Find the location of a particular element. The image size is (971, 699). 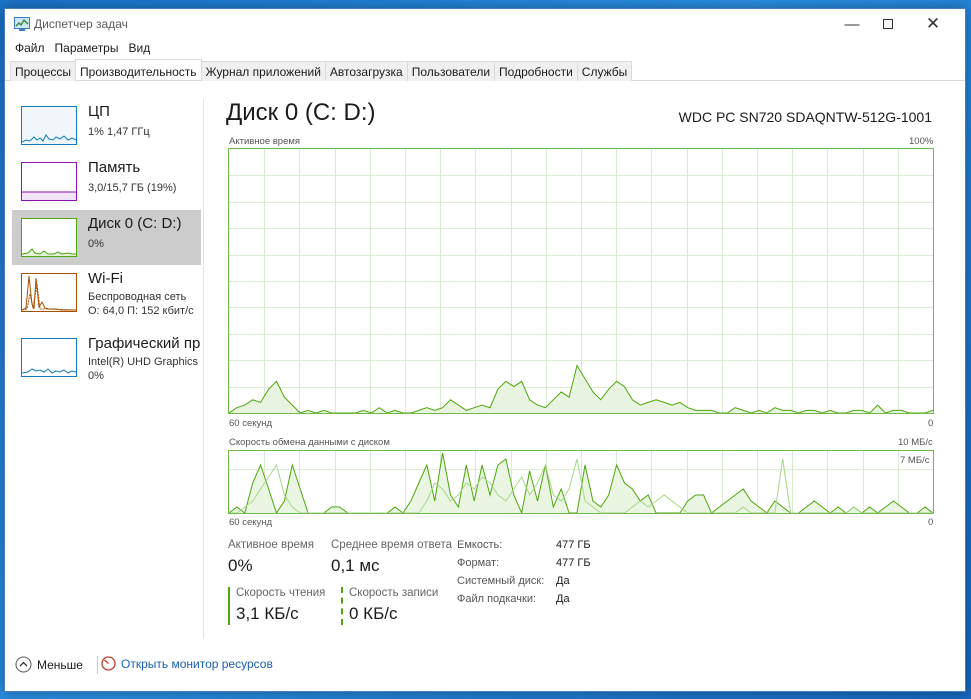

chart1-label: Активное время is located at coordinates (265, 141).